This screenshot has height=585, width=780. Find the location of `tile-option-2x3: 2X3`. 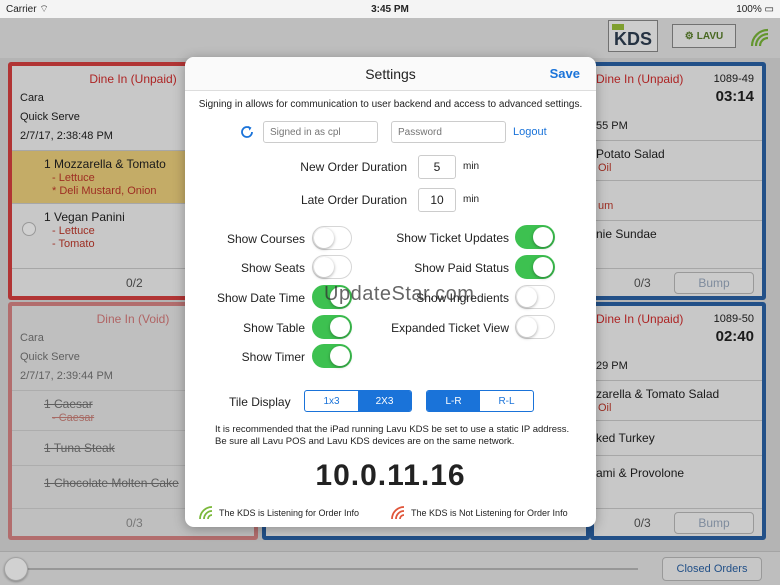

tile-option-2x3: 2X3 is located at coordinates (384, 401).